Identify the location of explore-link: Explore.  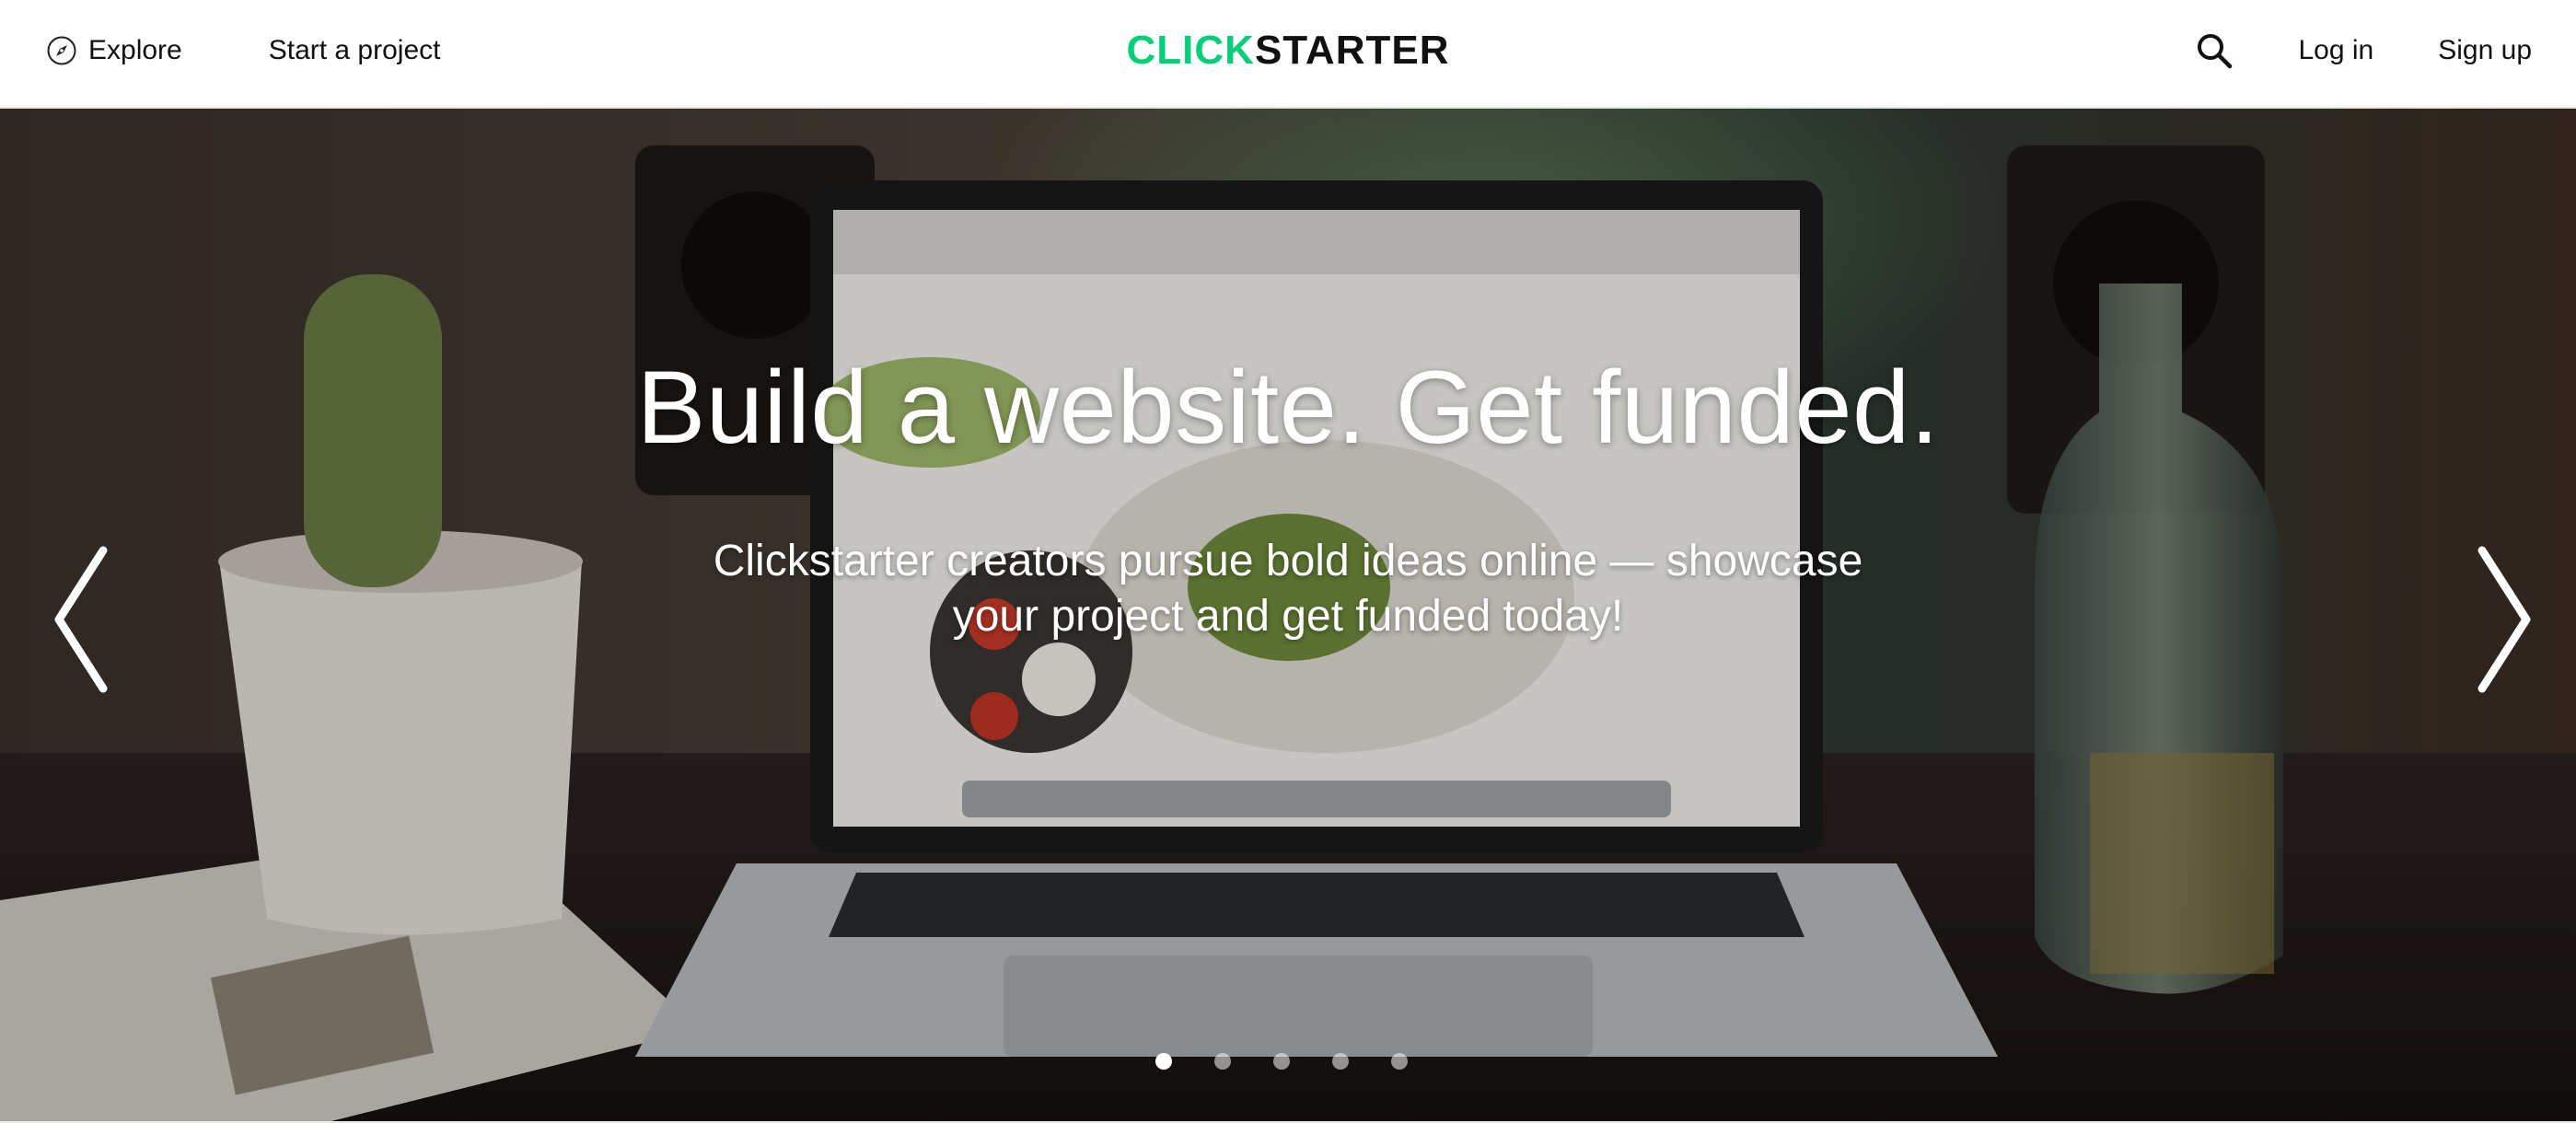
(114, 51).